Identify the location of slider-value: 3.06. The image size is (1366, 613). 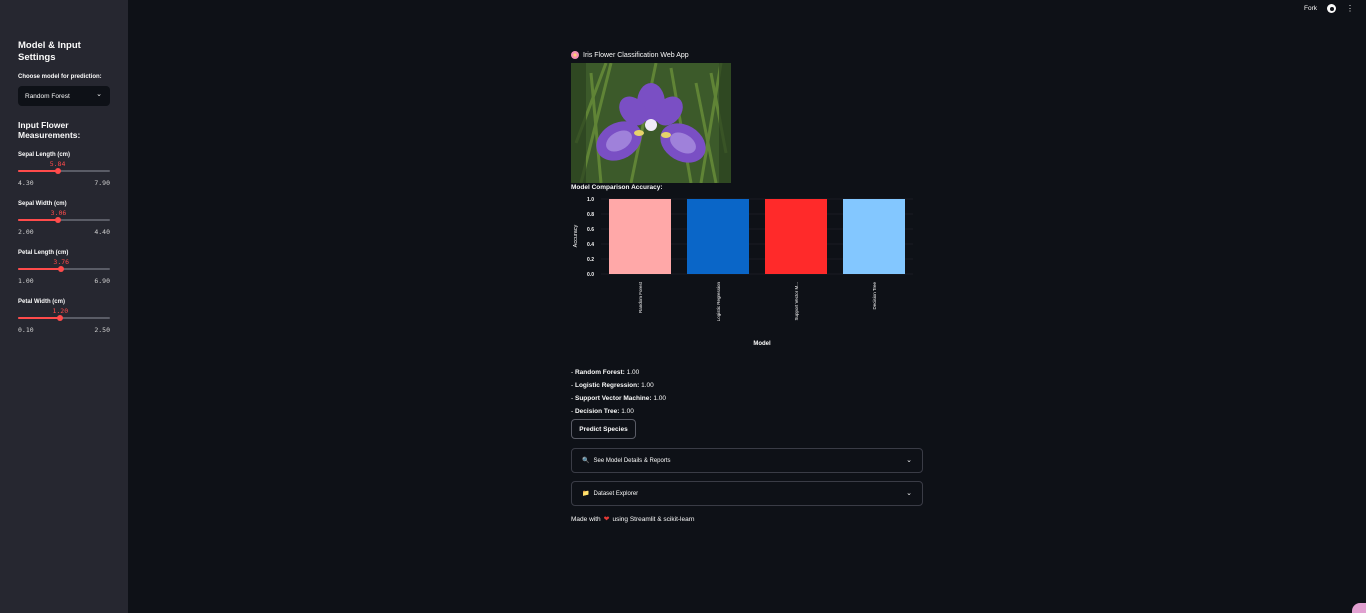
(58, 213).